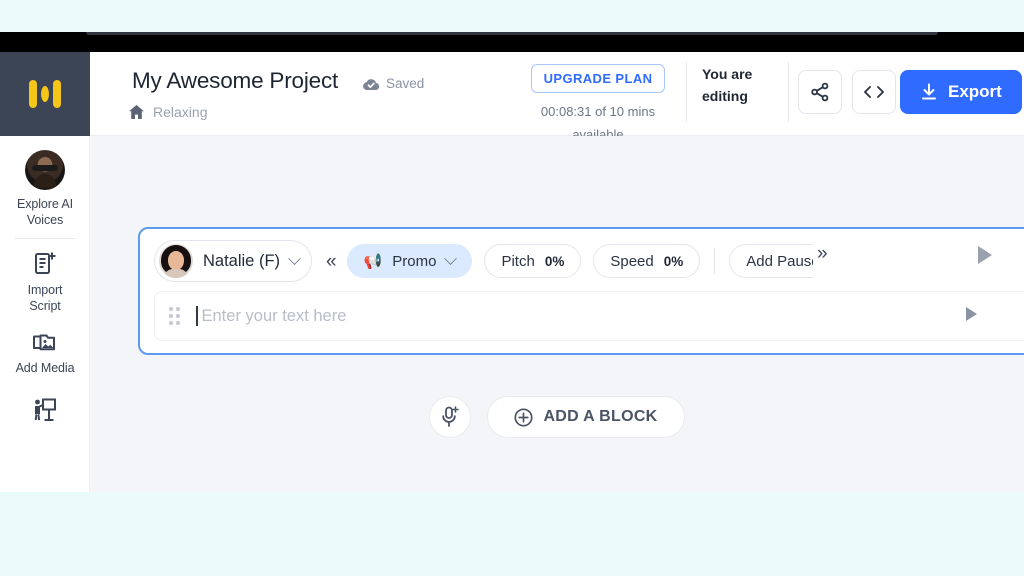 This screenshot has height=576, width=1024. What do you see at coordinates (512, 42) in the screenshot?
I see `device-top-bar` at bounding box center [512, 42].